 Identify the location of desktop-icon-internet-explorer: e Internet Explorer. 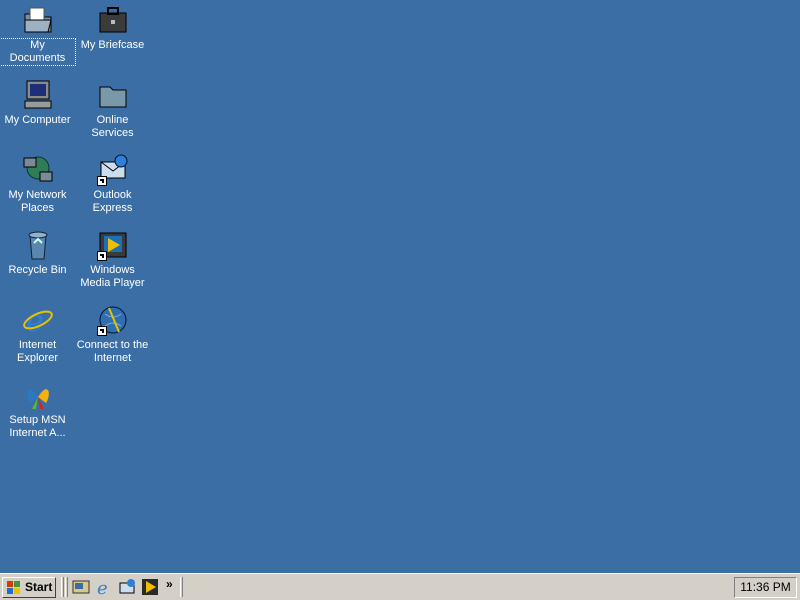
(37, 334).